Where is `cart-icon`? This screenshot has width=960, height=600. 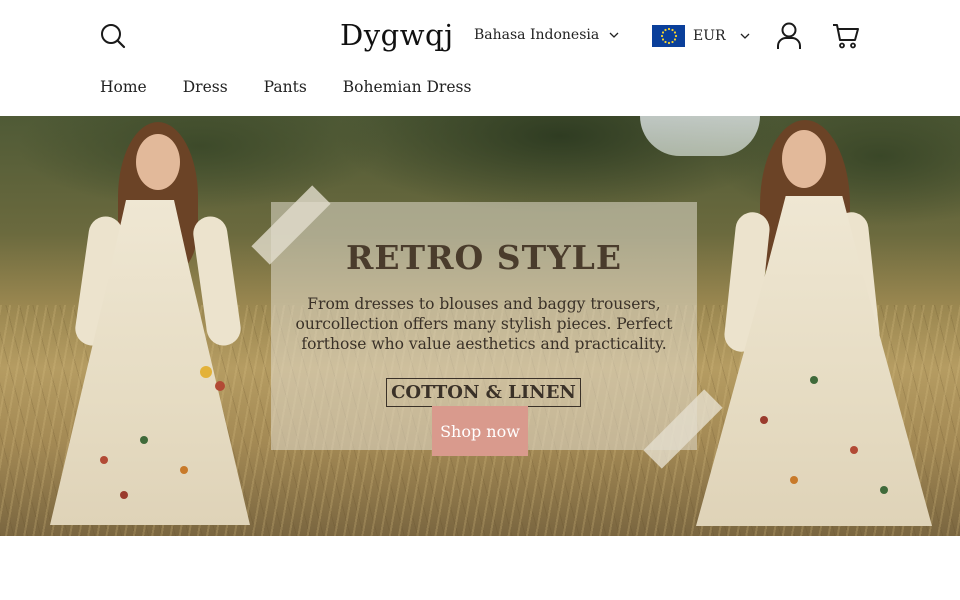
cart-icon is located at coordinates (846, 36).